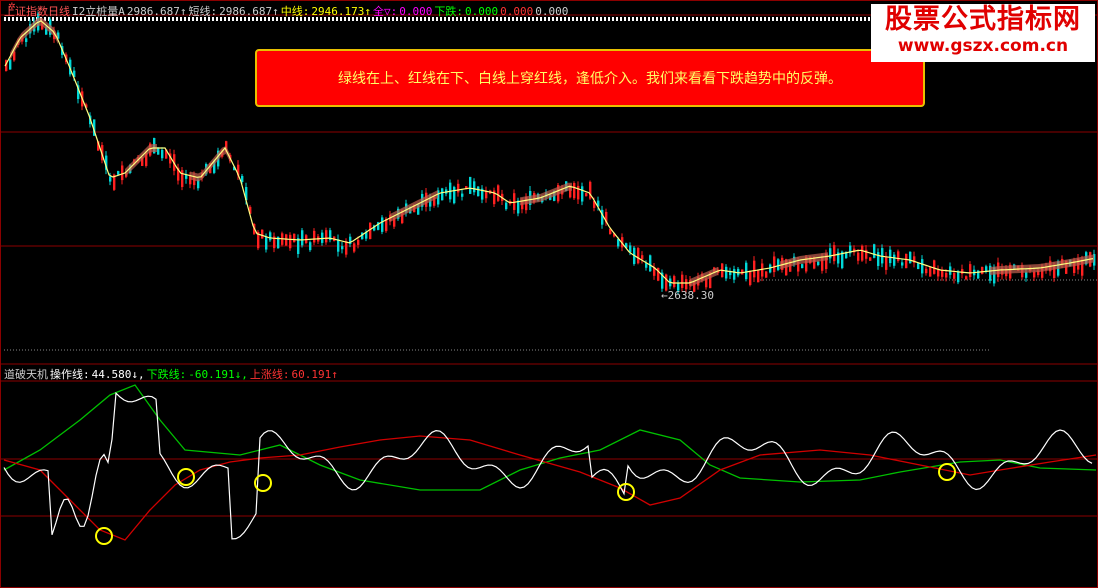  I want to click on price-header-item: 全▽:, so click(385, 11).